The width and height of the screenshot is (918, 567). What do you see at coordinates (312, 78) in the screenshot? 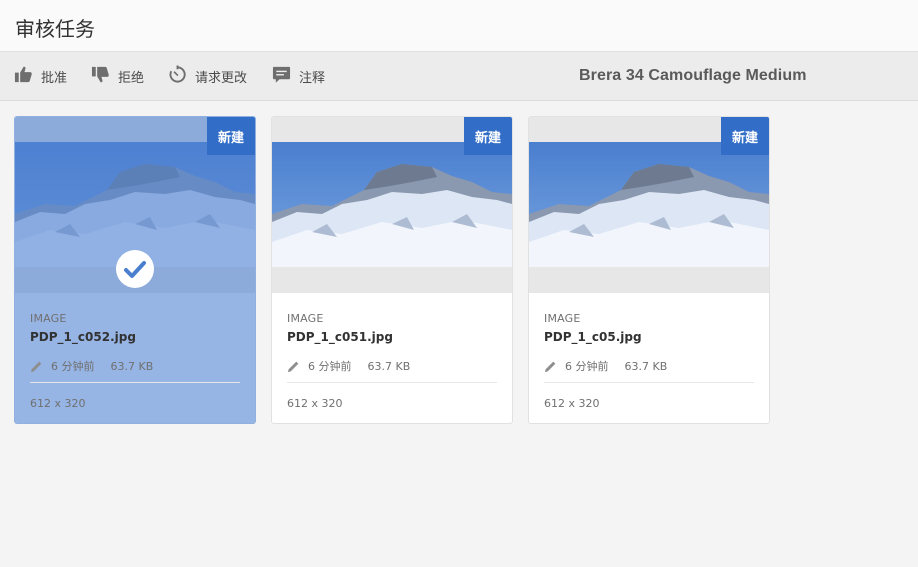
I see `comment-label: 注释` at bounding box center [312, 78].